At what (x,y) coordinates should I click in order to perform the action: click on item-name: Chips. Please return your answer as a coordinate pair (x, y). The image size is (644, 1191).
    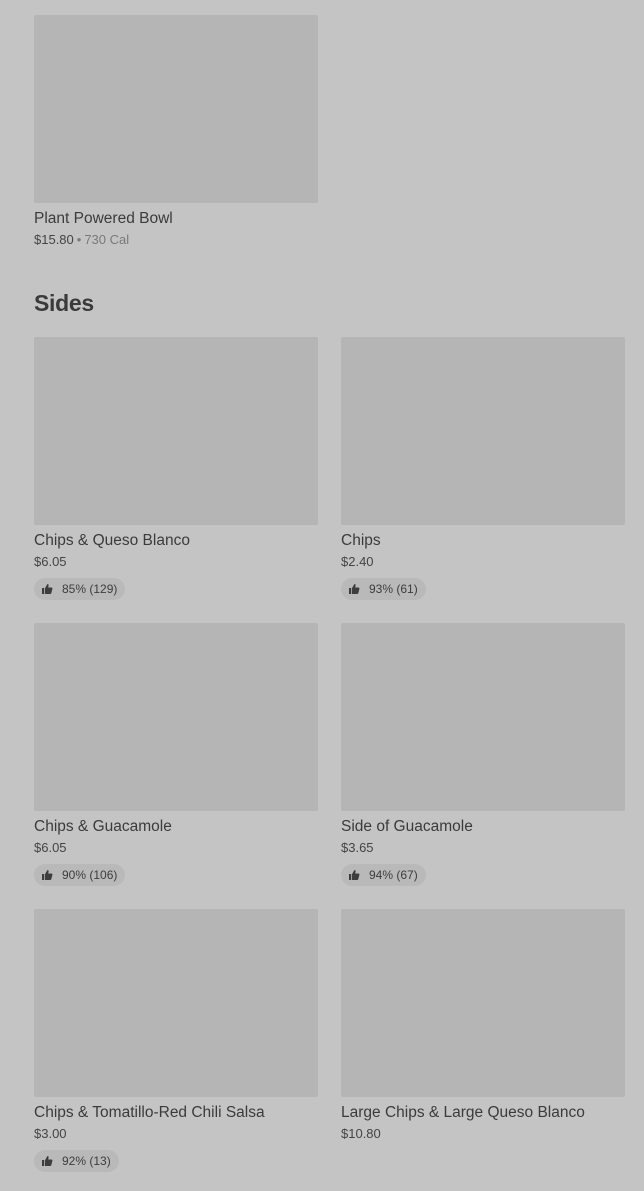
    Looking at the image, I should click on (361, 540).